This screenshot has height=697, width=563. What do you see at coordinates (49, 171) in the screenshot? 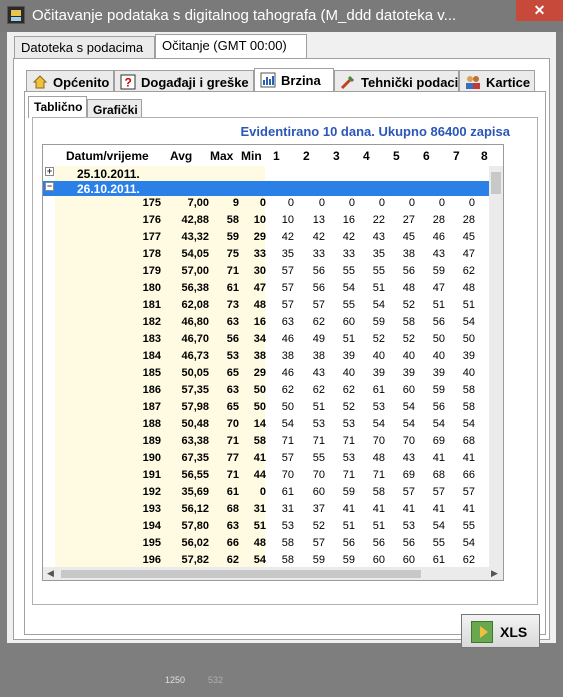
I see `expand-icon: +` at bounding box center [49, 171].